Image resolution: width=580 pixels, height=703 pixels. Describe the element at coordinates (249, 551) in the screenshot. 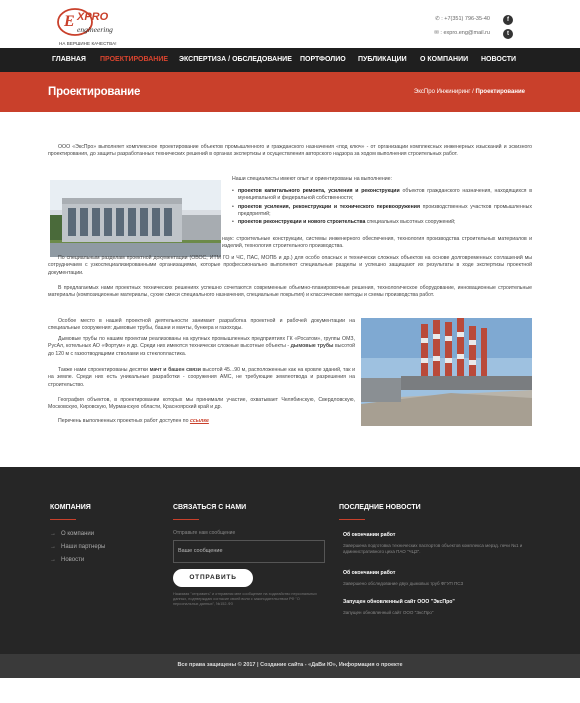

I see `message-input: Ваше сообщение` at that location.